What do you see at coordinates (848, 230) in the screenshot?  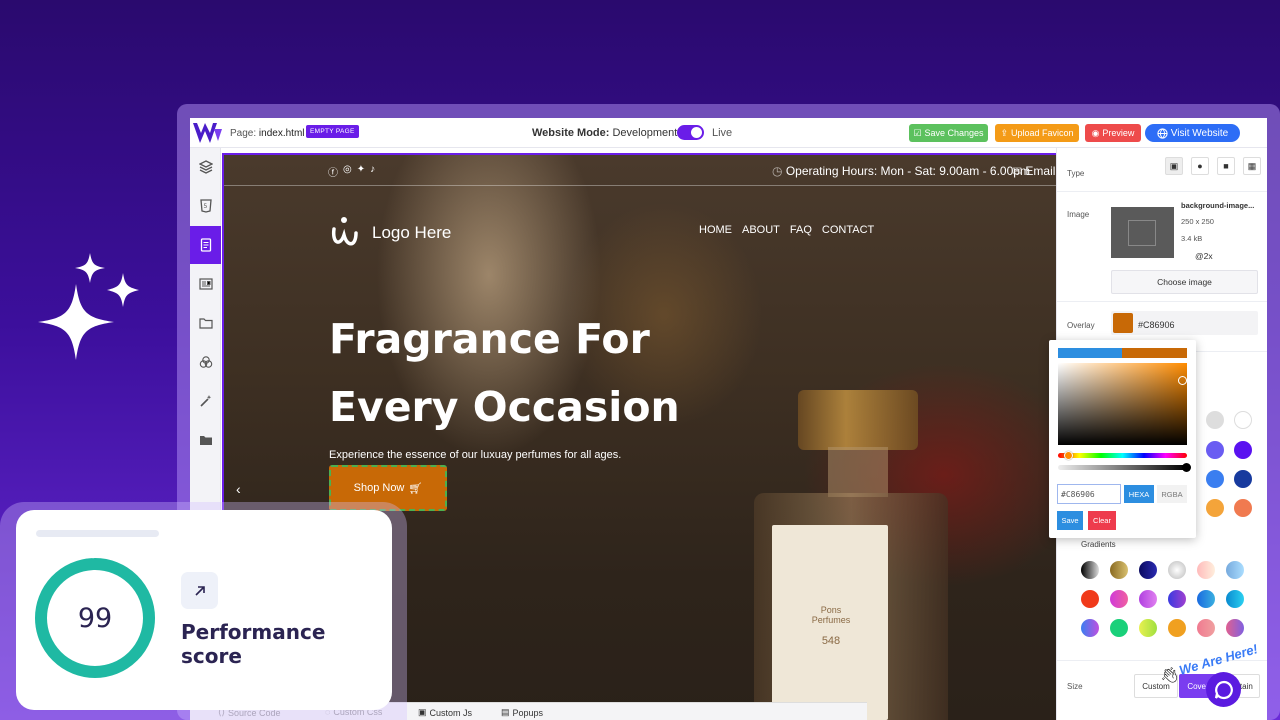 I see `nav-contact: CONTACT` at bounding box center [848, 230].